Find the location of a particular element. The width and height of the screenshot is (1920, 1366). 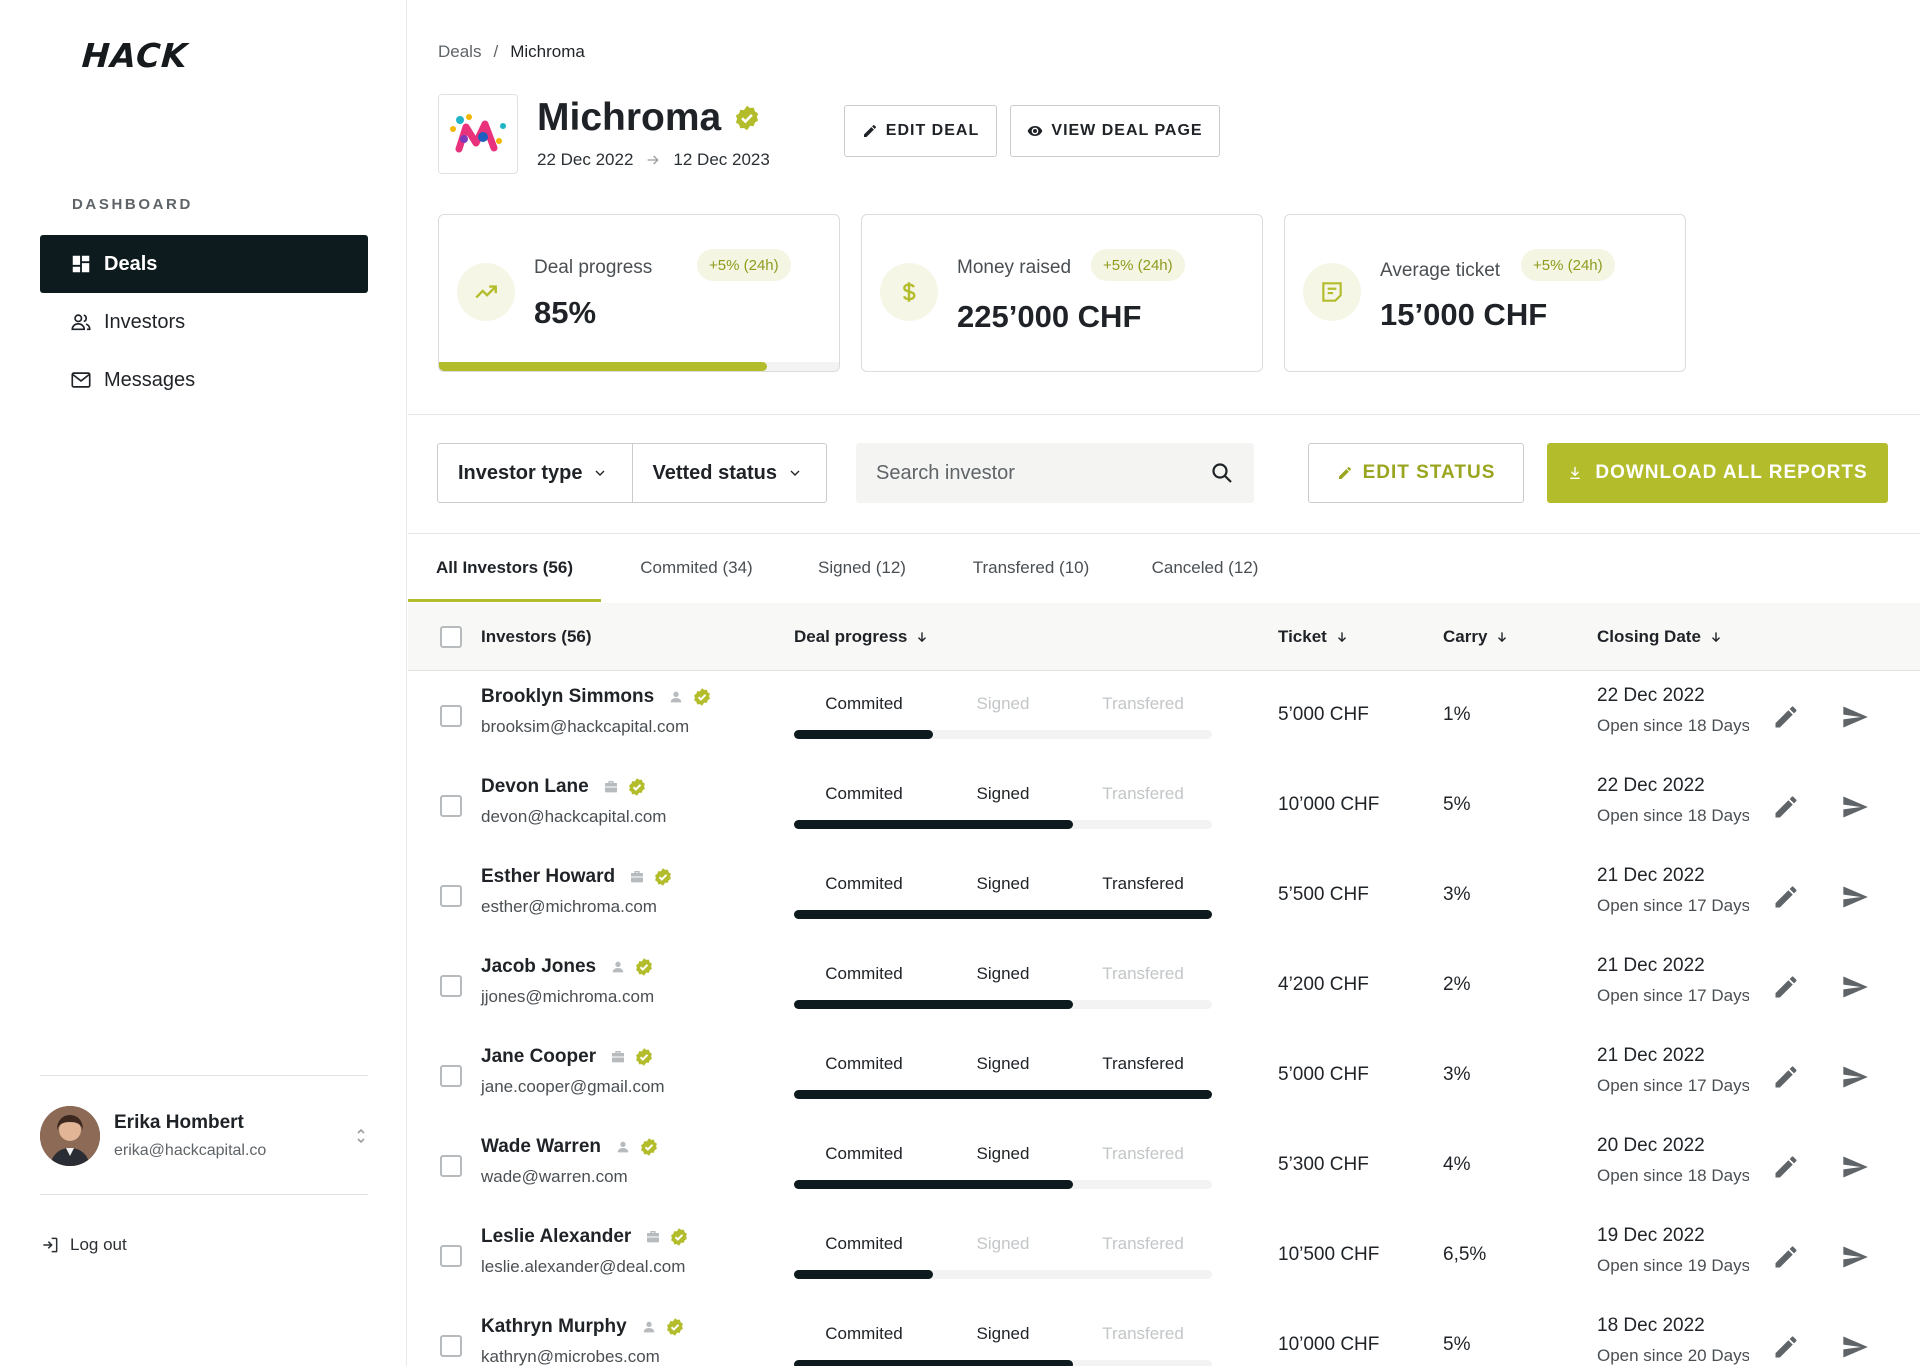

stat-label: Average ticket is located at coordinates (1440, 270).